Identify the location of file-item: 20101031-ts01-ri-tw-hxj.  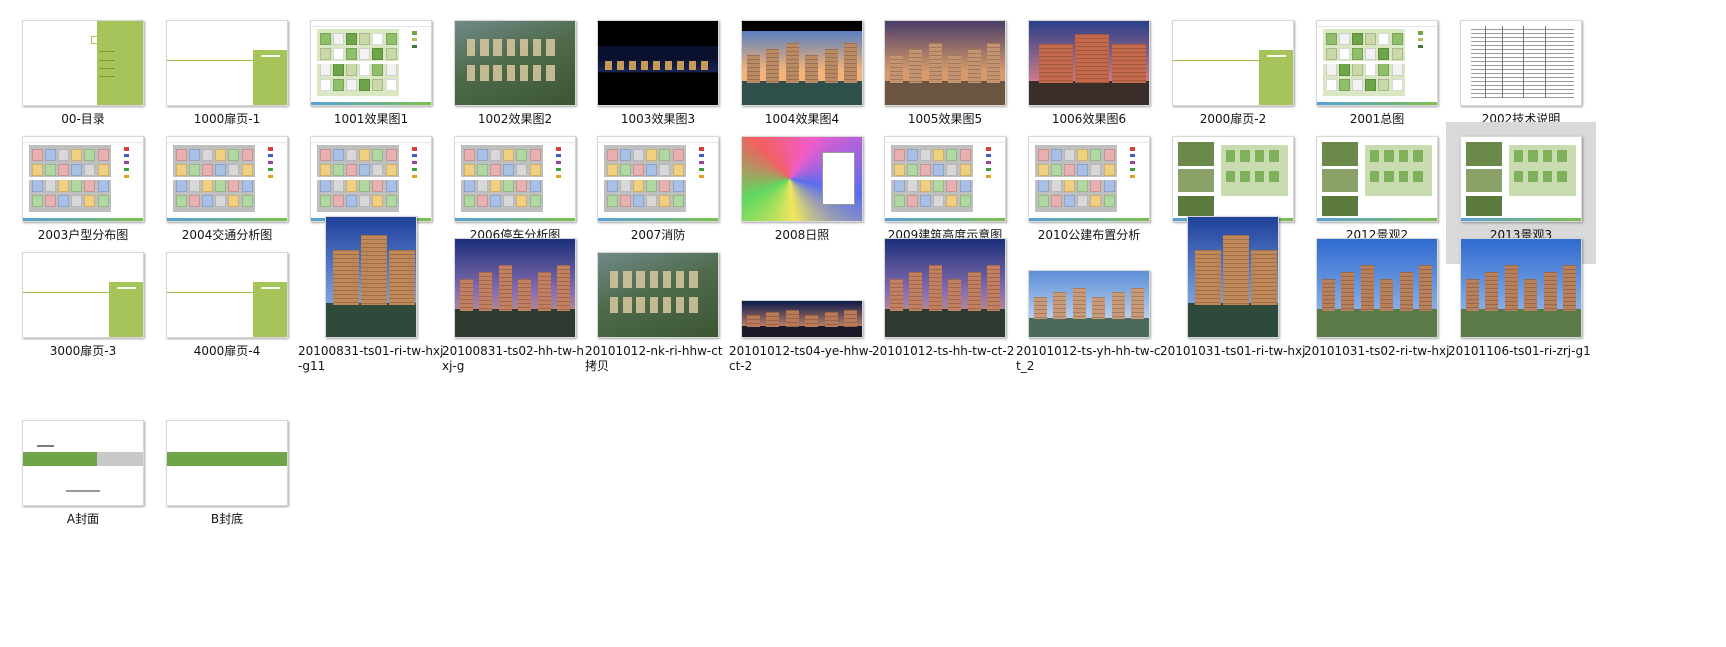
(1233, 292).